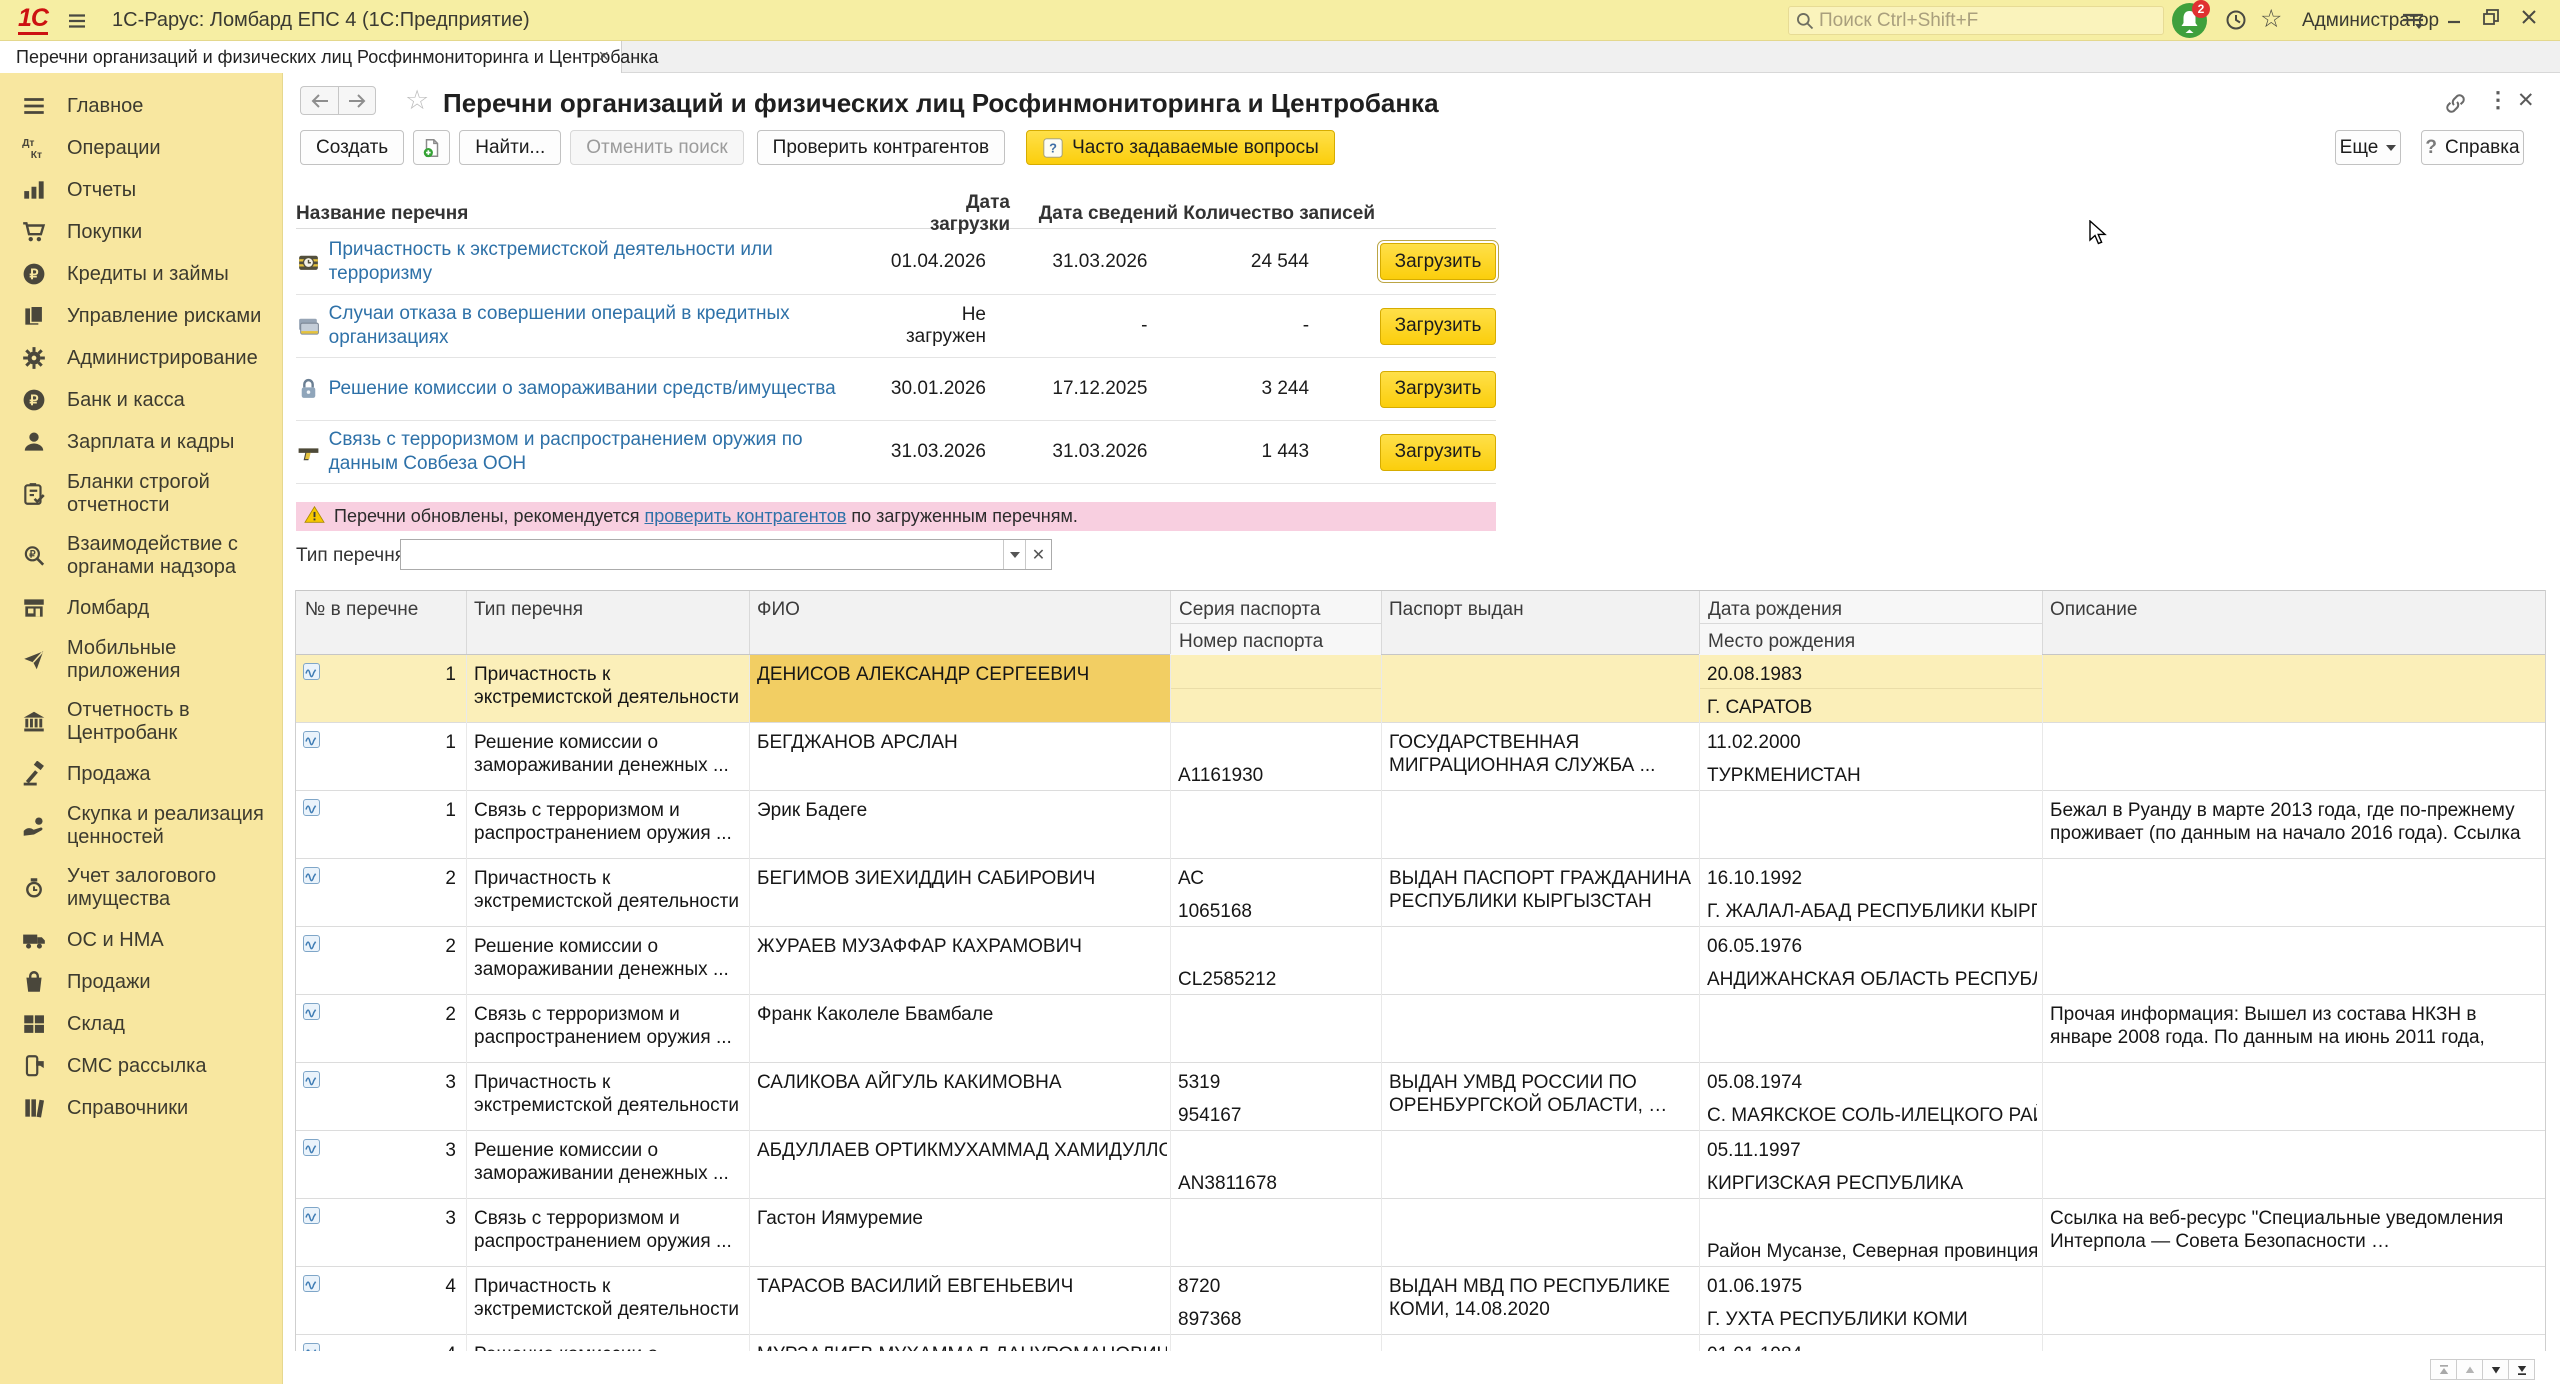  I want to click on sidebar-item-19: Склад, so click(141, 1024).